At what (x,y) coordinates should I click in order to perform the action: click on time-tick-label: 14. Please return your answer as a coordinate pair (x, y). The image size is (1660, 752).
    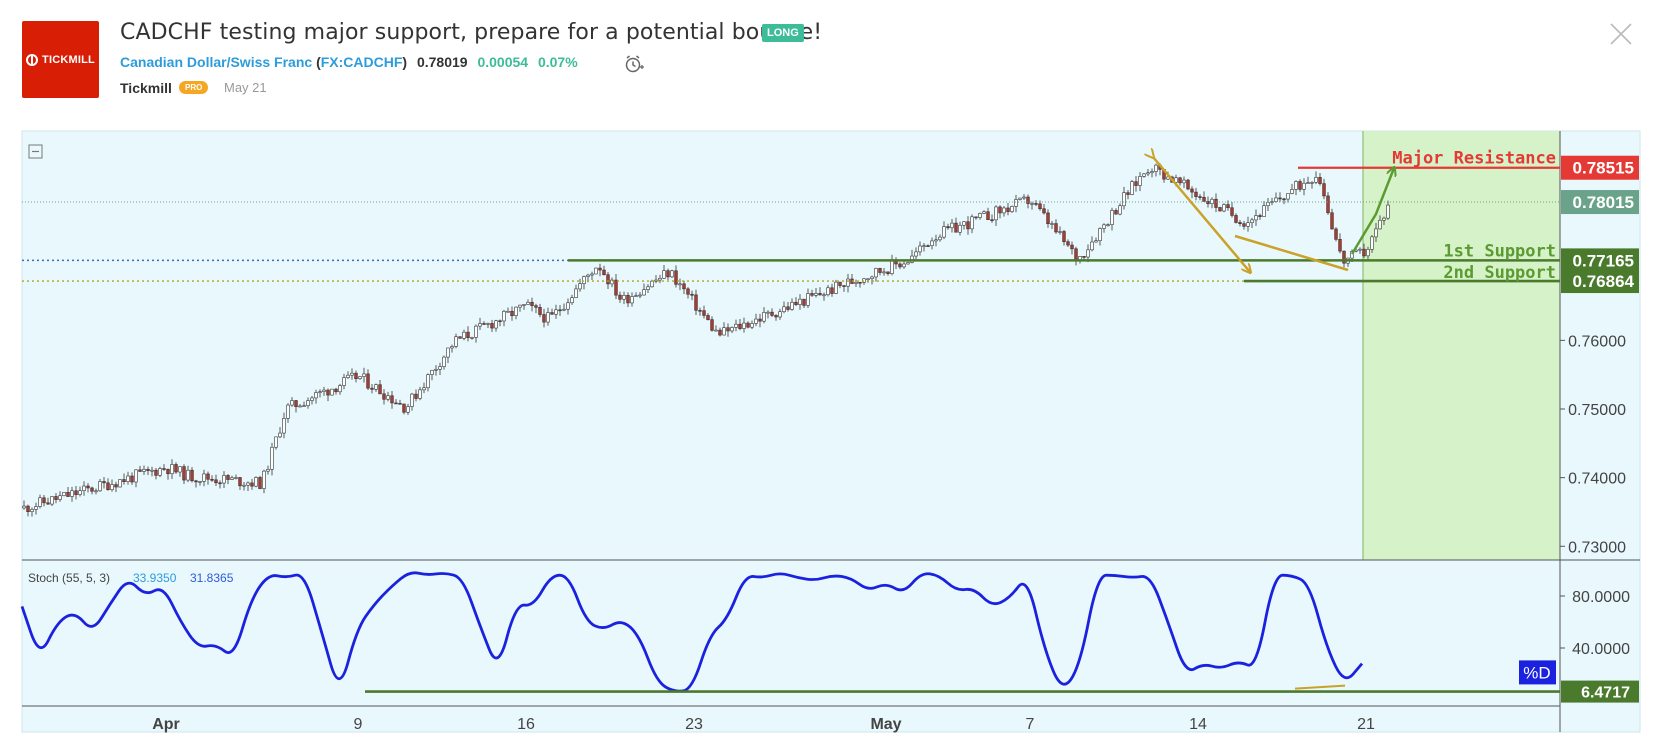
    Looking at the image, I should click on (1198, 724).